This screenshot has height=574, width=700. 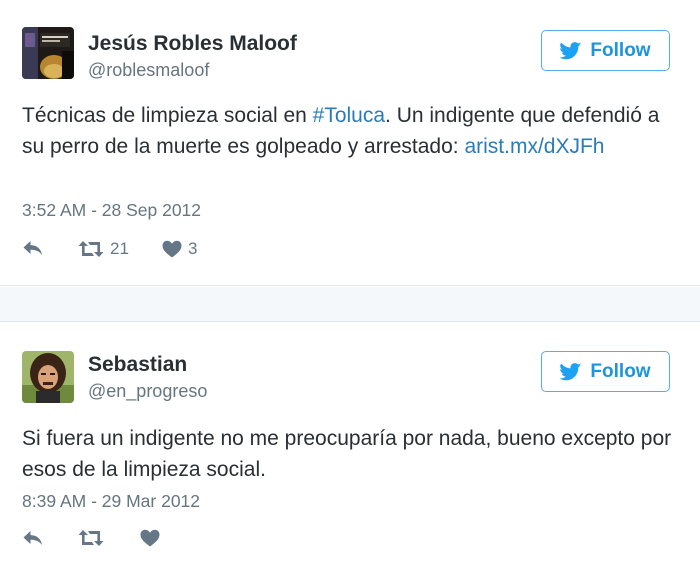 What do you see at coordinates (349, 115) in the screenshot?
I see `hashtag-link: #Toluca` at bounding box center [349, 115].